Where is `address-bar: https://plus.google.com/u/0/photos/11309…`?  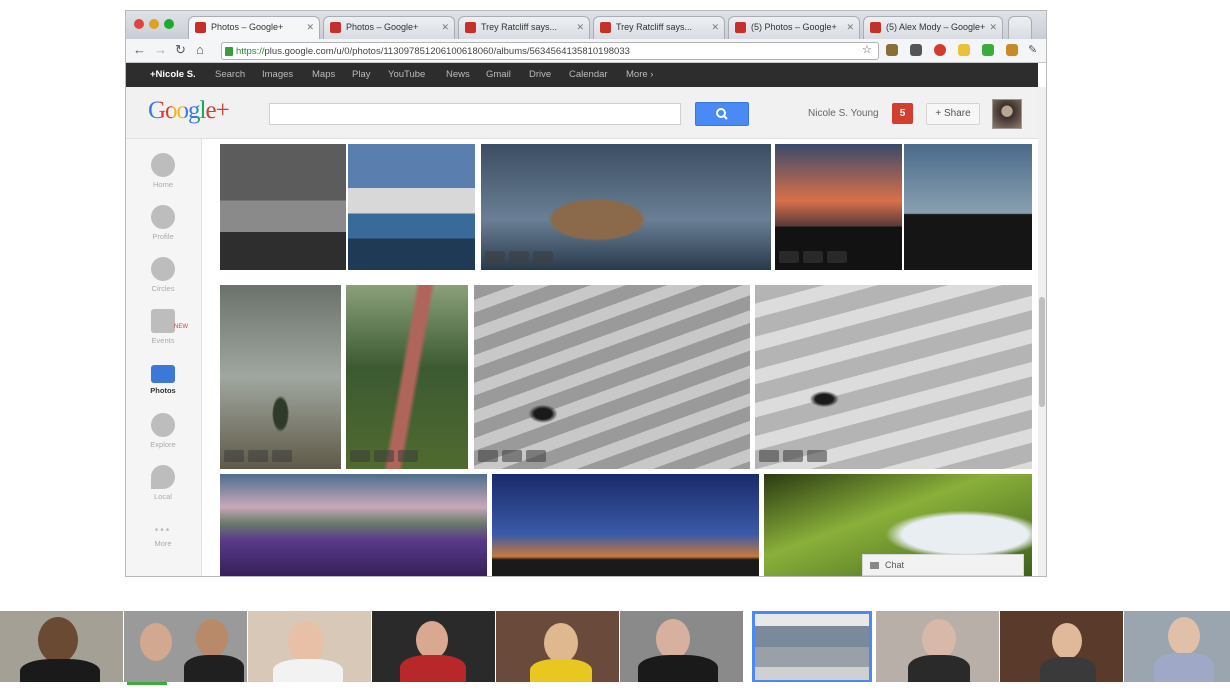
address-bar: https://plus.google.com/u/0/photos/11309… is located at coordinates (550, 51).